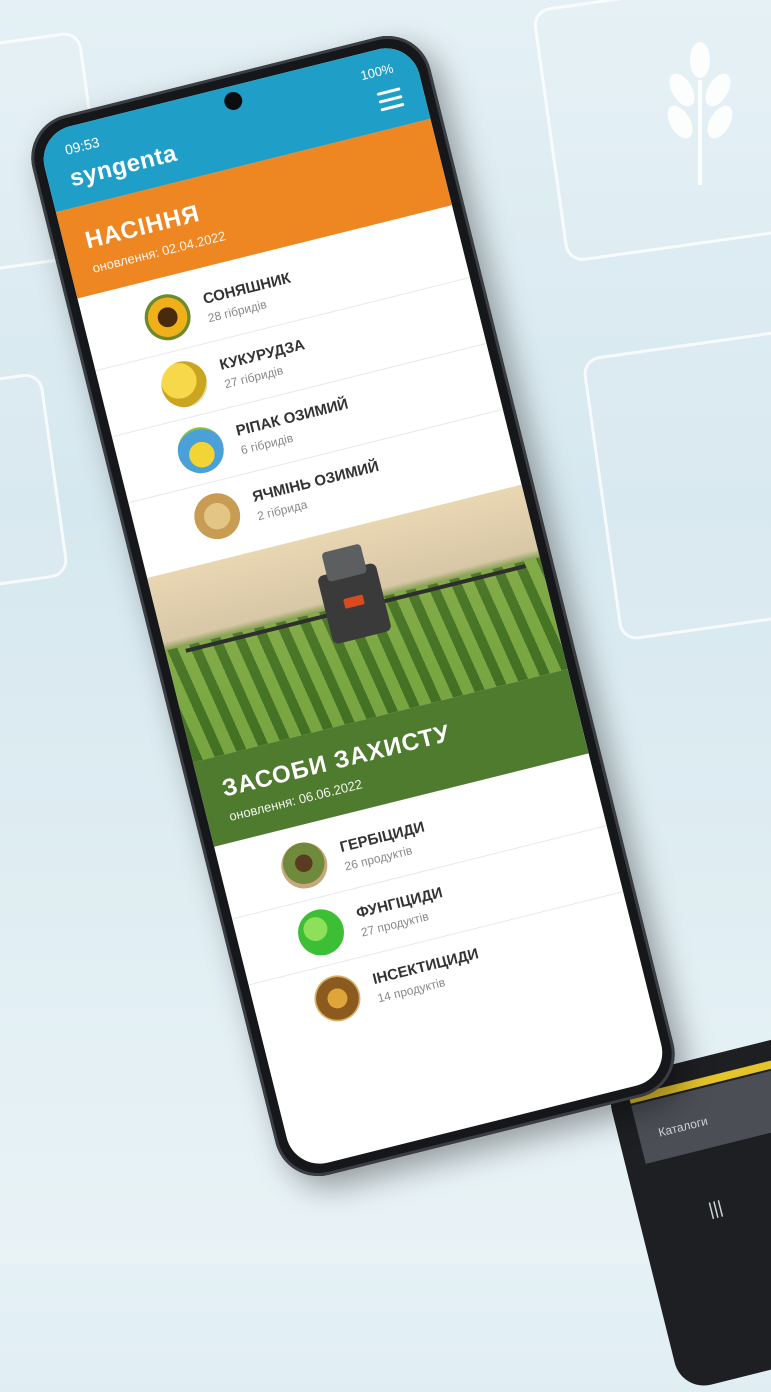  I want to click on status-time: 09:53, so click(82, 145).